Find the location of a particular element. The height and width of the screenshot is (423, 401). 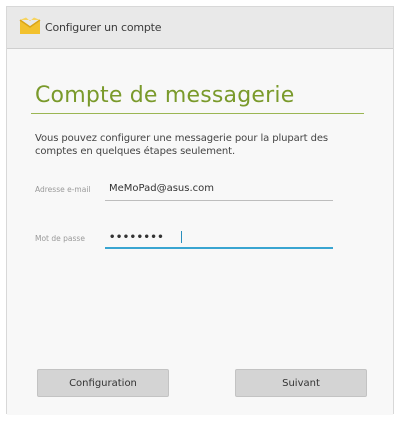

title-bar: Configurer un compte is located at coordinates (200, 28).